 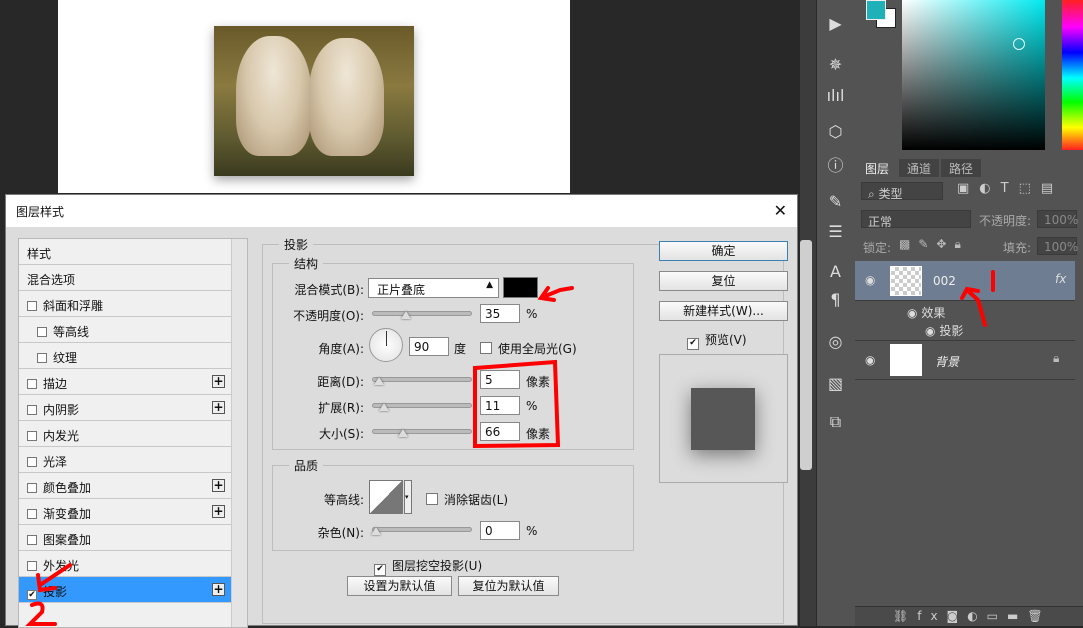 What do you see at coordinates (902, 191) in the screenshot?
I see `filter-kind-select: ⌕ 类型` at bounding box center [902, 191].